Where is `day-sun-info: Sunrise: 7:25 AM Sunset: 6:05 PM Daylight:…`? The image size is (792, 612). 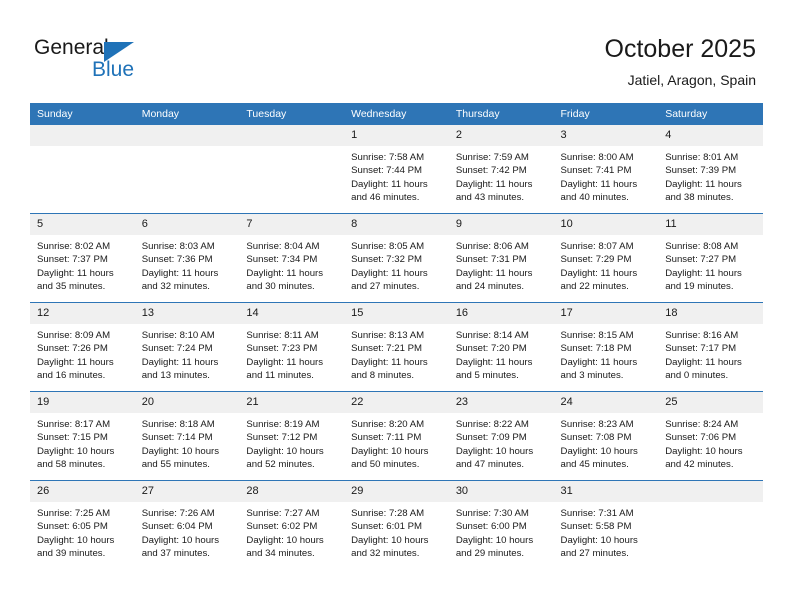 day-sun-info: Sunrise: 7:25 AM Sunset: 6:05 PM Daylight:… is located at coordinates (82, 531).